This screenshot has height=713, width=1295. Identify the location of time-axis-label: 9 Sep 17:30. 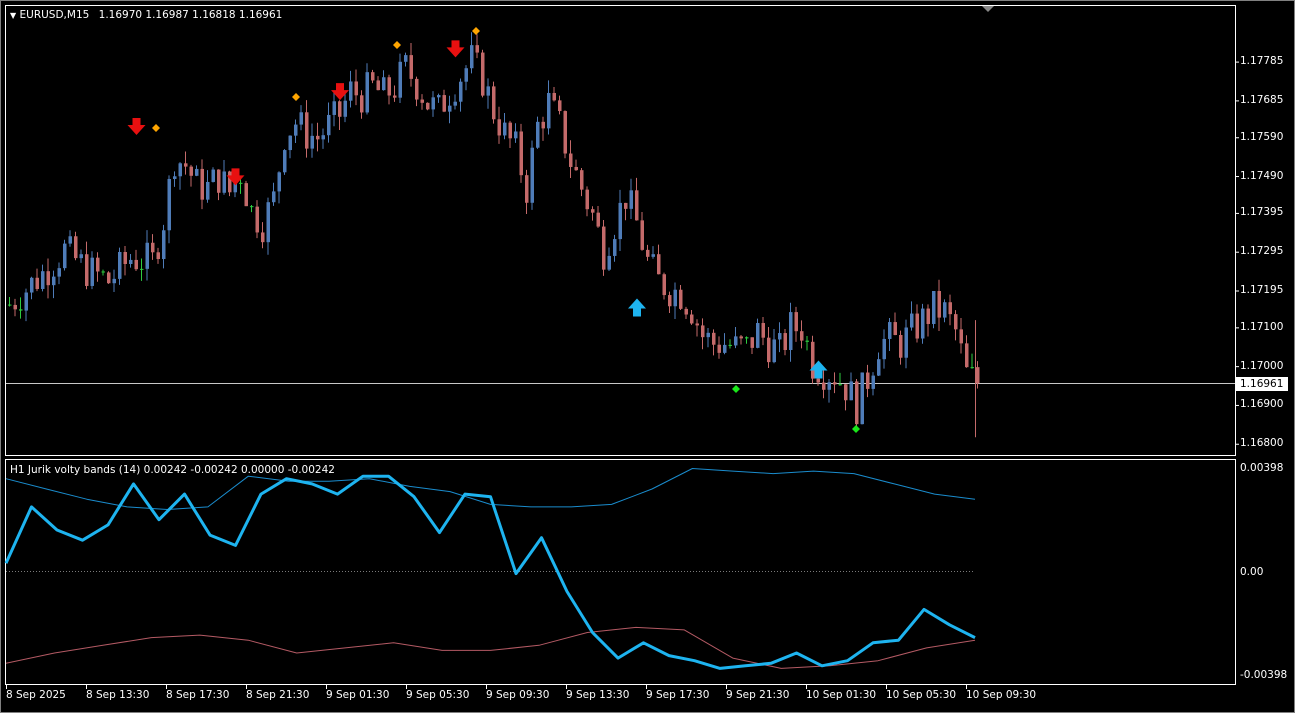
(678, 695).